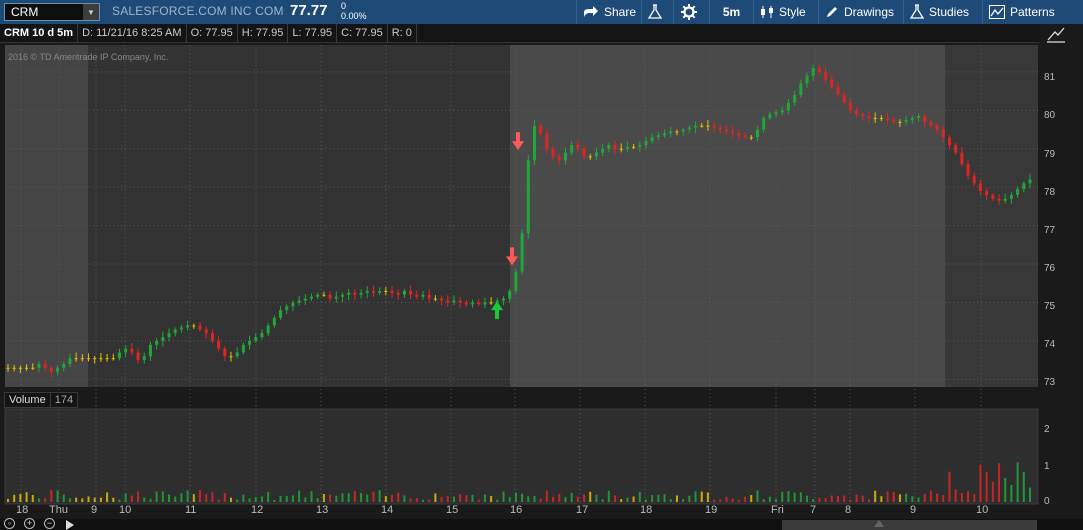 The height and width of the screenshot is (530, 1083). What do you see at coordinates (191, 510) in the screenshot?
I see `time-axis-label: 11` at bounding box center [191, 510].